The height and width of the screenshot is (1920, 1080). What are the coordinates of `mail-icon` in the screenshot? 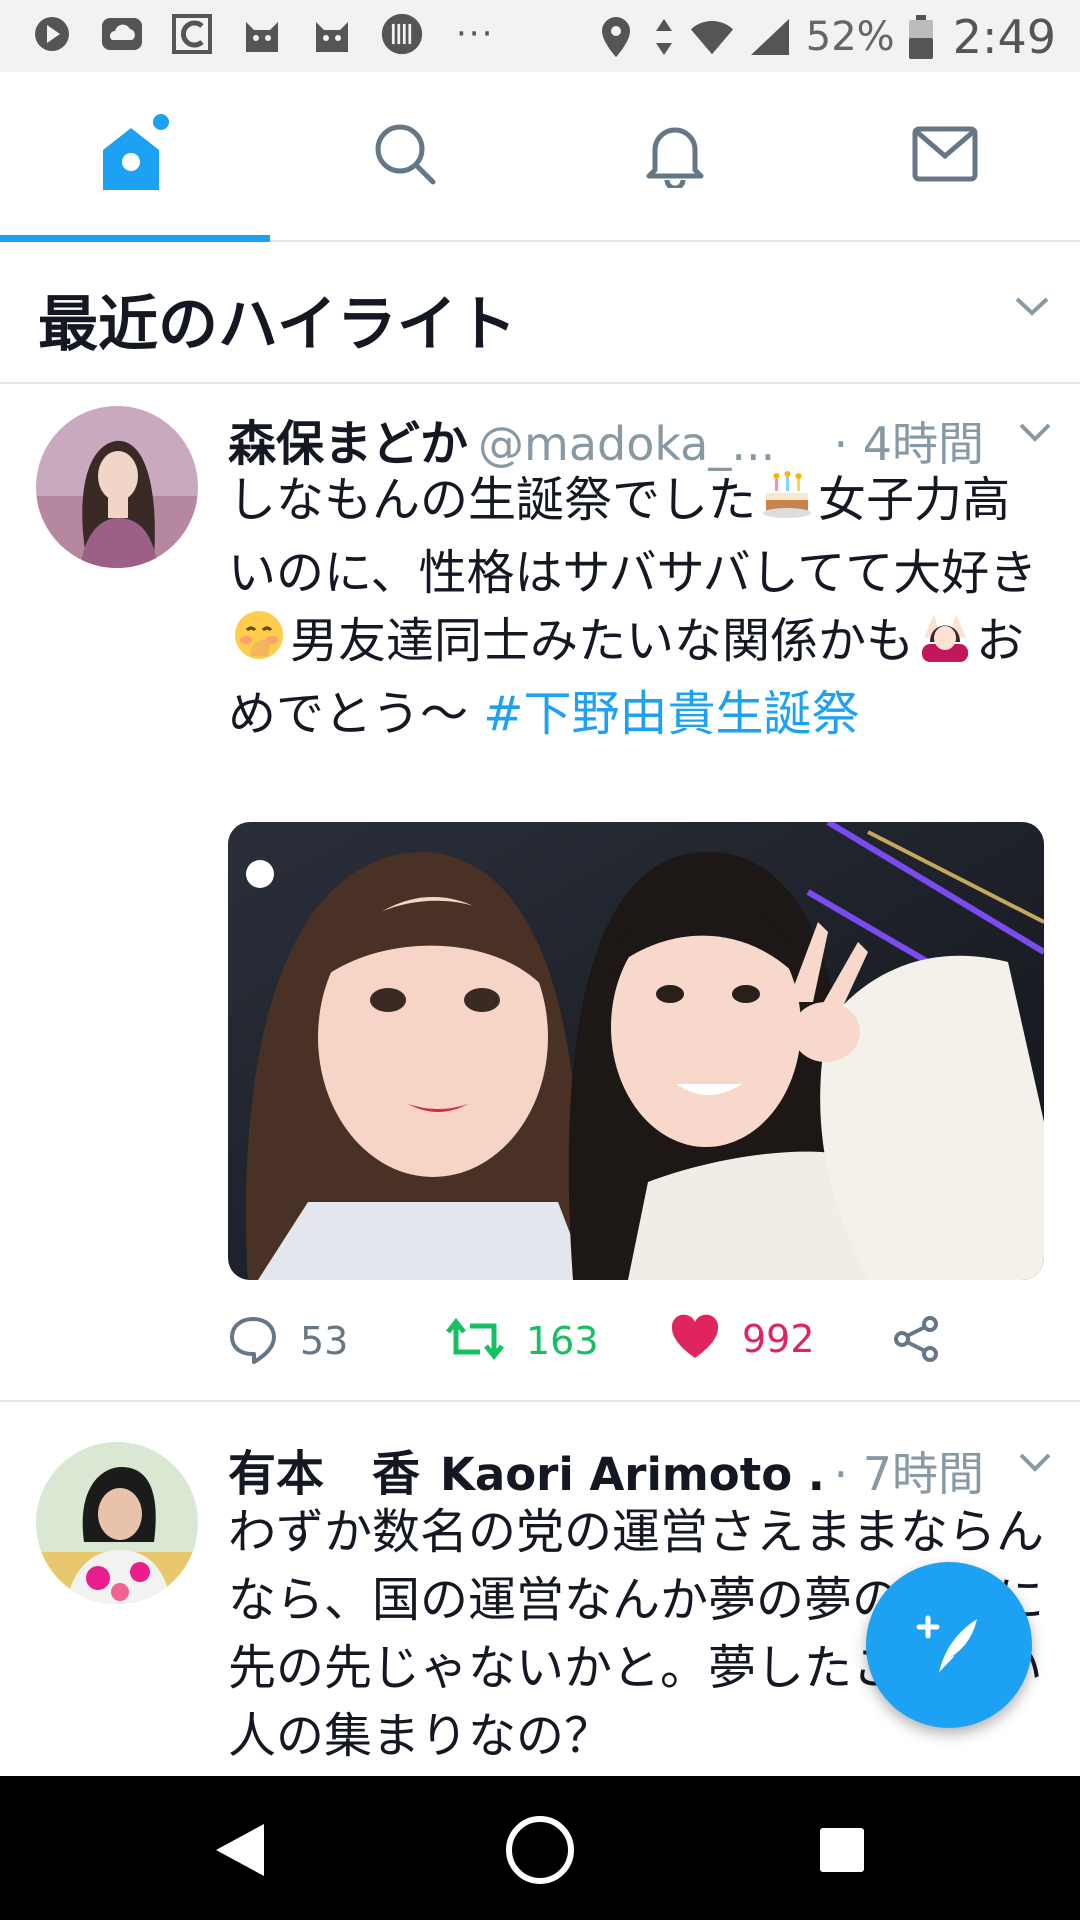 It's located at (945, 156).